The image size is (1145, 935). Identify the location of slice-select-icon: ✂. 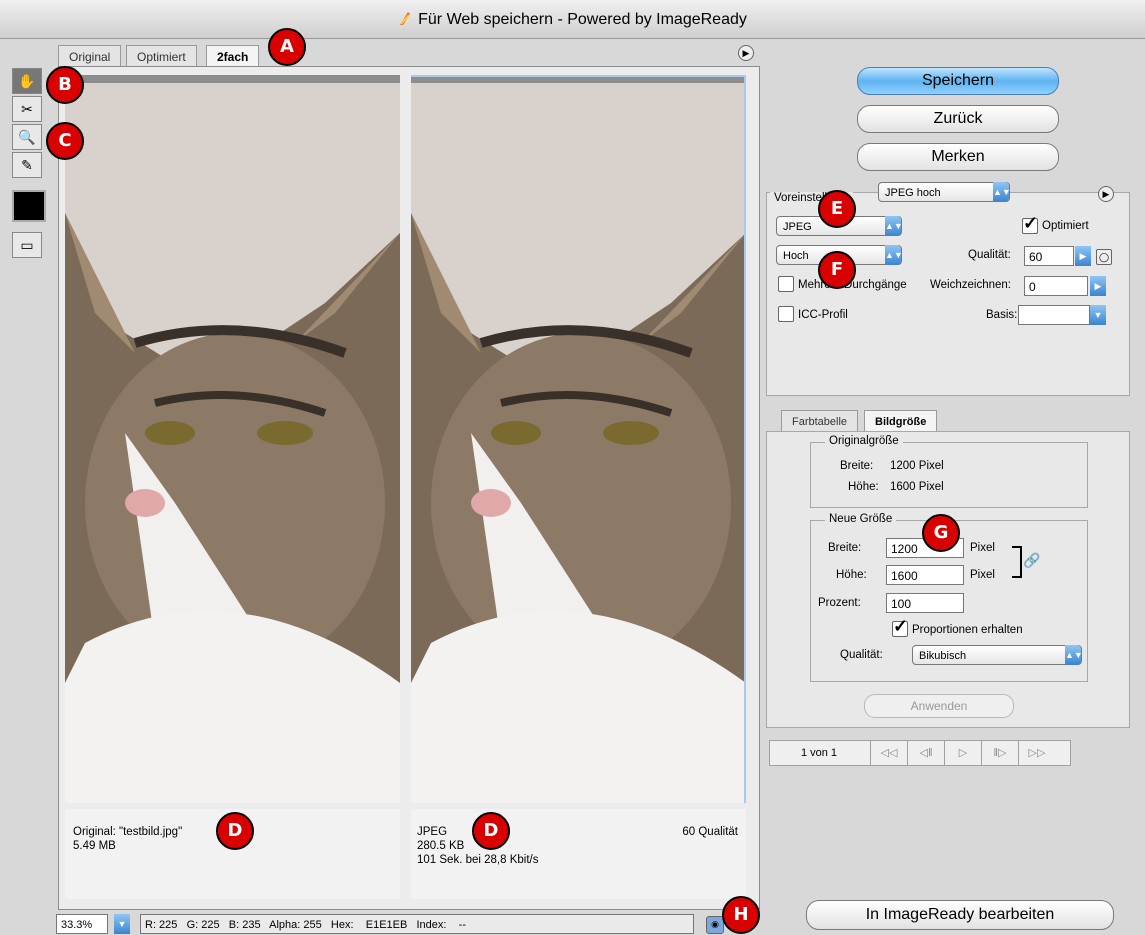
(27, 108).